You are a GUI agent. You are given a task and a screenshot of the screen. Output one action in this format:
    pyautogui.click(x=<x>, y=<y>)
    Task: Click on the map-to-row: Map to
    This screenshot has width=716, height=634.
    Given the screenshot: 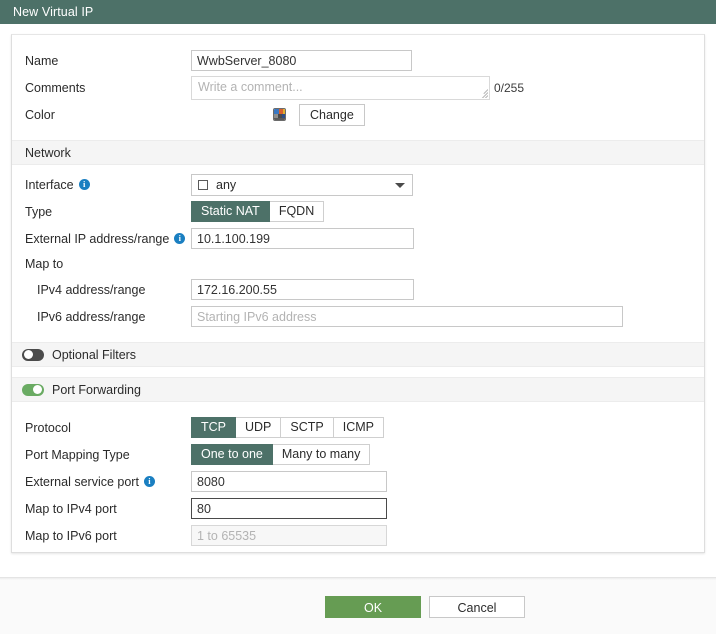 What is the action you would take?
    pyautogui.click(x=358, y=264)
    